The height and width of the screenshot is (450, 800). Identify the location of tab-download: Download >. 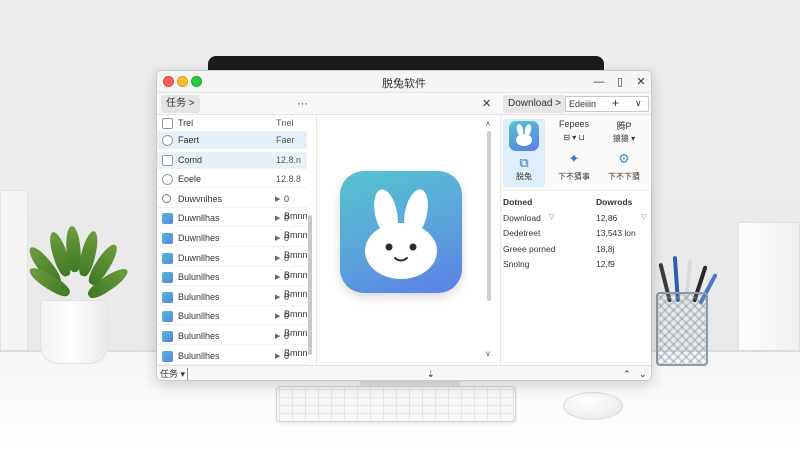
(535, 104).